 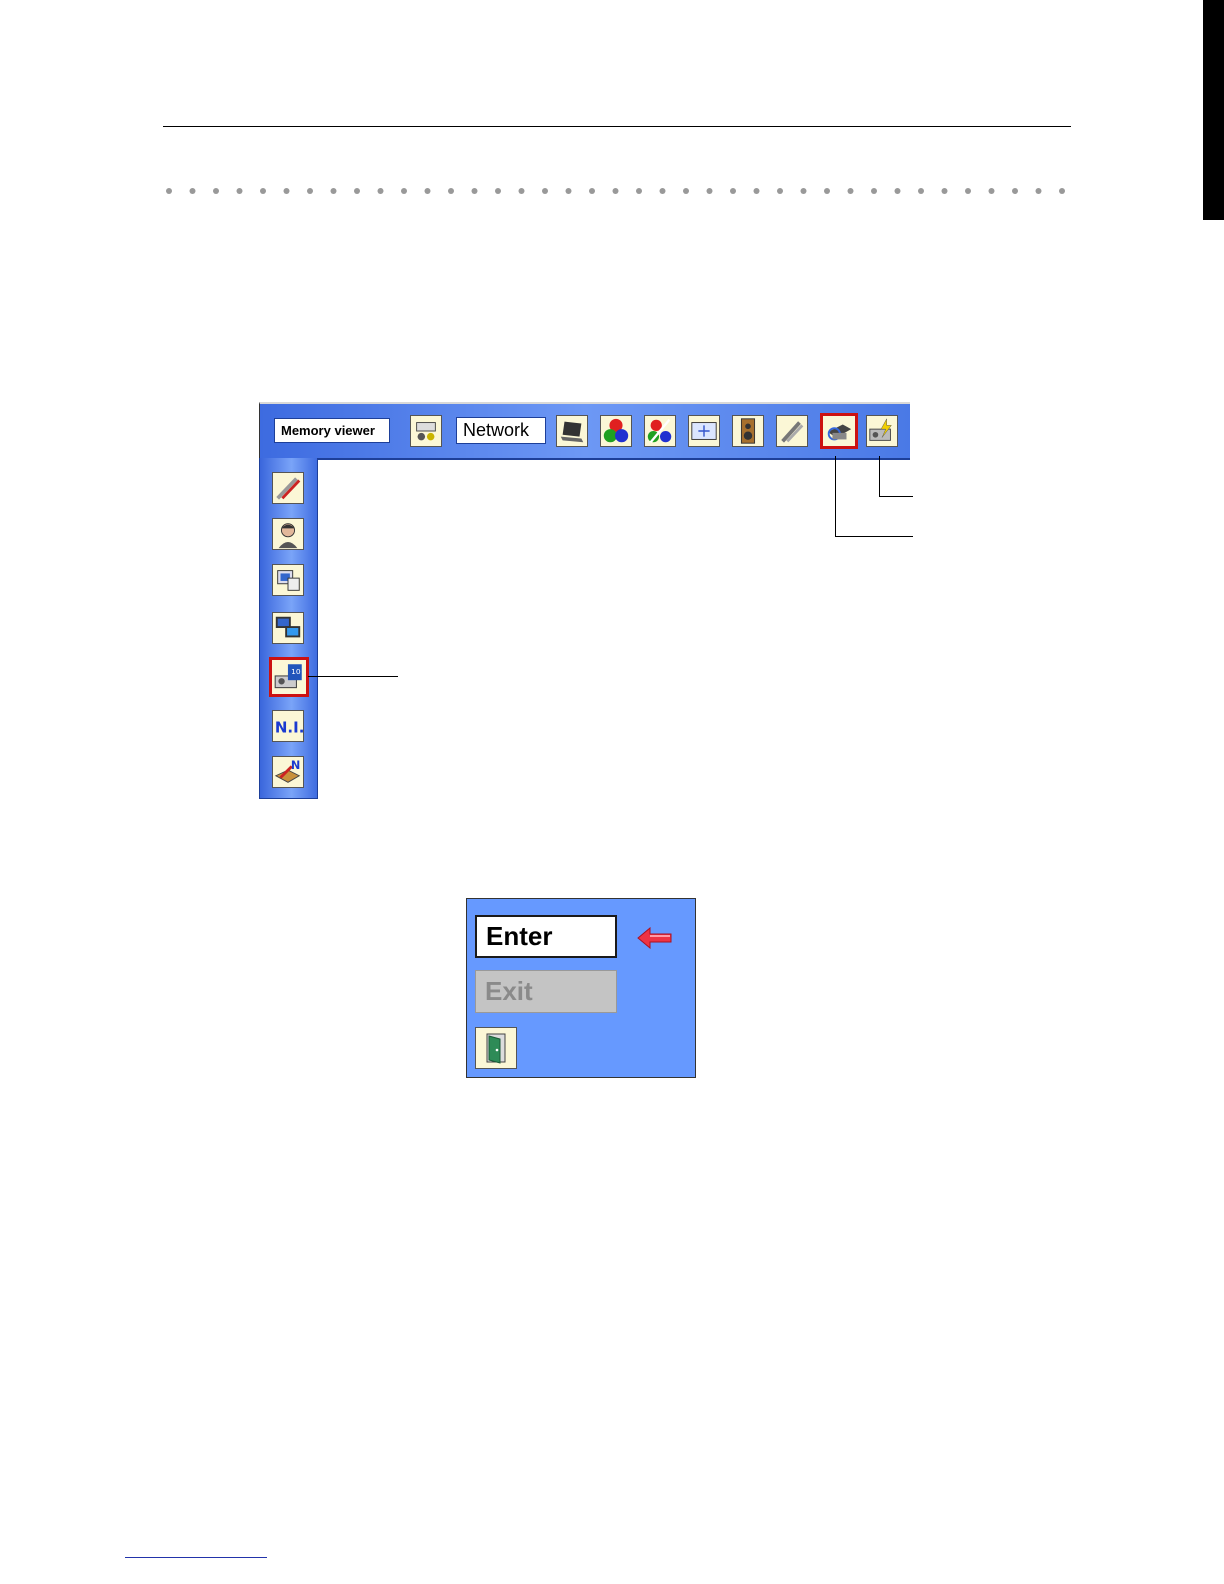 What do you see at coordinates (704, 431) in the screenshot?
I see `screen-icon` at bounding box center [704, 431].